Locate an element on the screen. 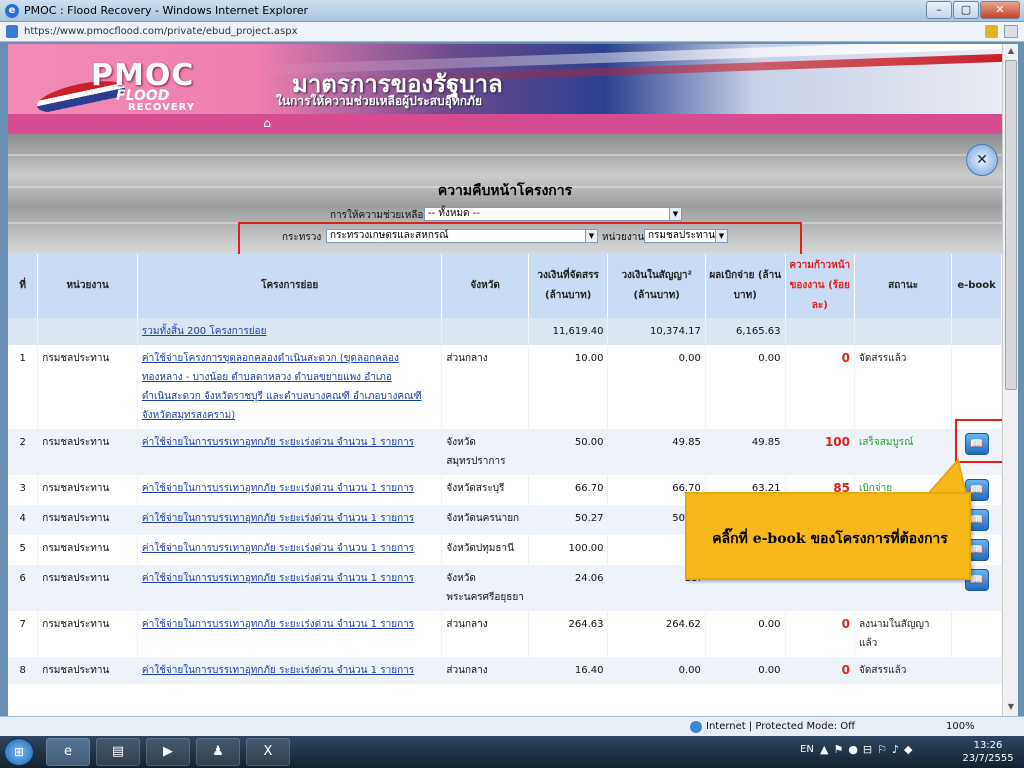 Image resolution: width=1024 pixels, height=768 pixels. instruction-callout: คลิ๊กที่ e-book ของโครงการที่ต้องการ is located at coordinates (828, 536).